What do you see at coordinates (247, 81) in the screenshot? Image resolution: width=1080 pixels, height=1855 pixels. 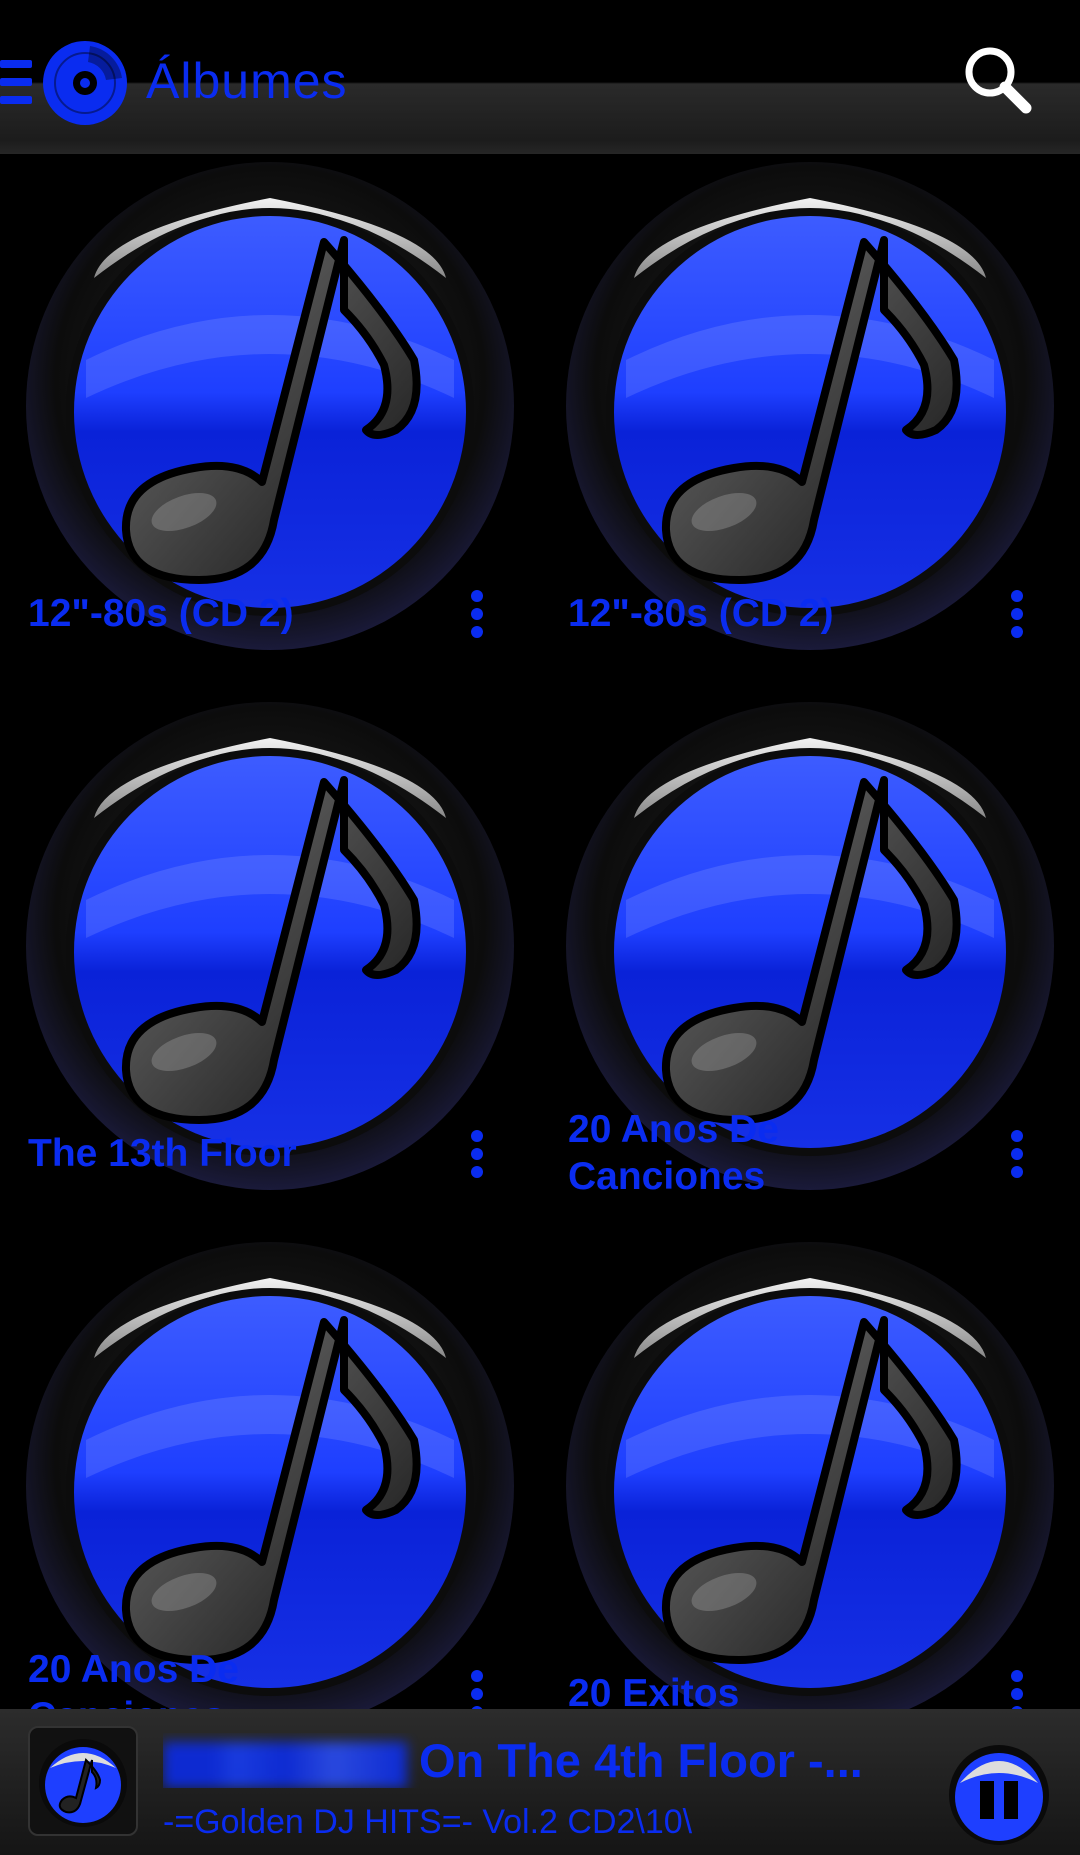 I see `page-title: Álbumes` at bounding box center [247, 81].